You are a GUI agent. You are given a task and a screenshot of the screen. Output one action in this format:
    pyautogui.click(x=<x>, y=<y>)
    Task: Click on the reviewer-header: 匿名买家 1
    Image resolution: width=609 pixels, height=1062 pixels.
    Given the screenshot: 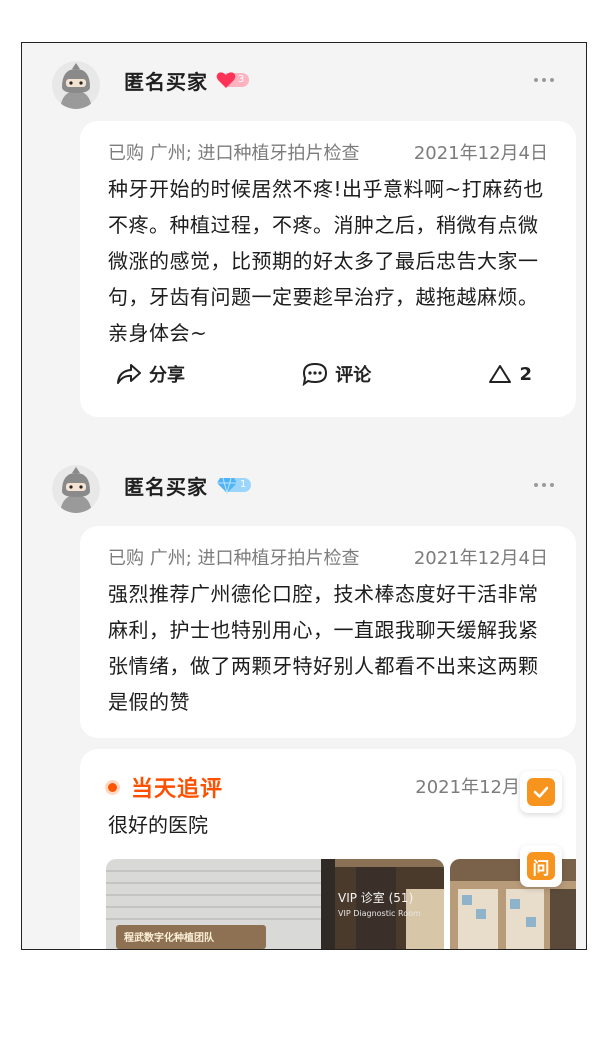 What is the action you would take?
    pyautogui.click(x=188, y=485)
    